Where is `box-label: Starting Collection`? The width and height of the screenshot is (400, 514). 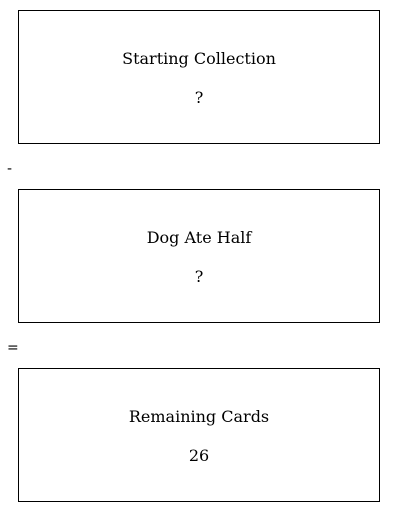
box-label: Starting Collection is located at coordinates (199, 58).